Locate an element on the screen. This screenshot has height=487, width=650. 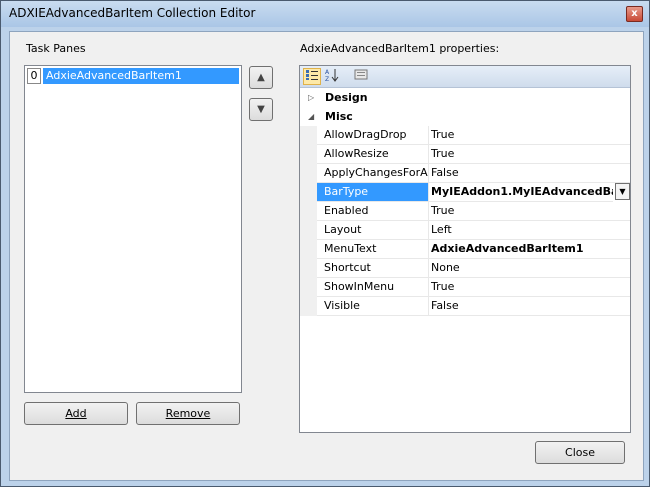
chevron-down-icon: ▼ is located at coordinates (622, 191).